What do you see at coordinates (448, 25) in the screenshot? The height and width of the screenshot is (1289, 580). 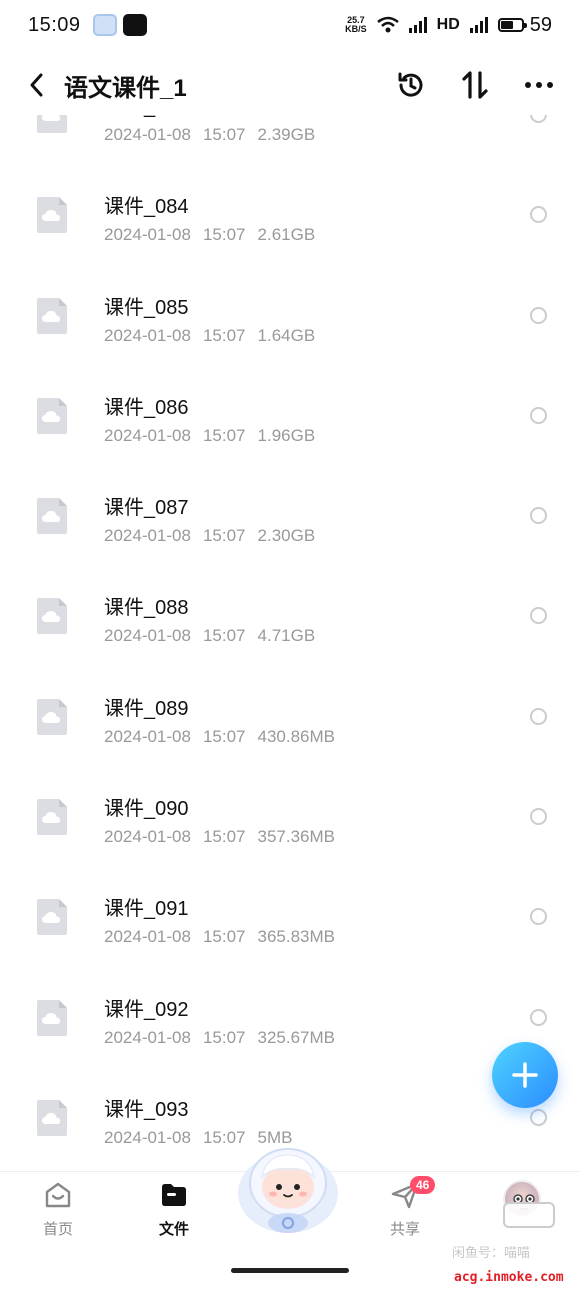 I see `status-right: 25.7 KB/S HD 59` at bounding box center [448, 25].